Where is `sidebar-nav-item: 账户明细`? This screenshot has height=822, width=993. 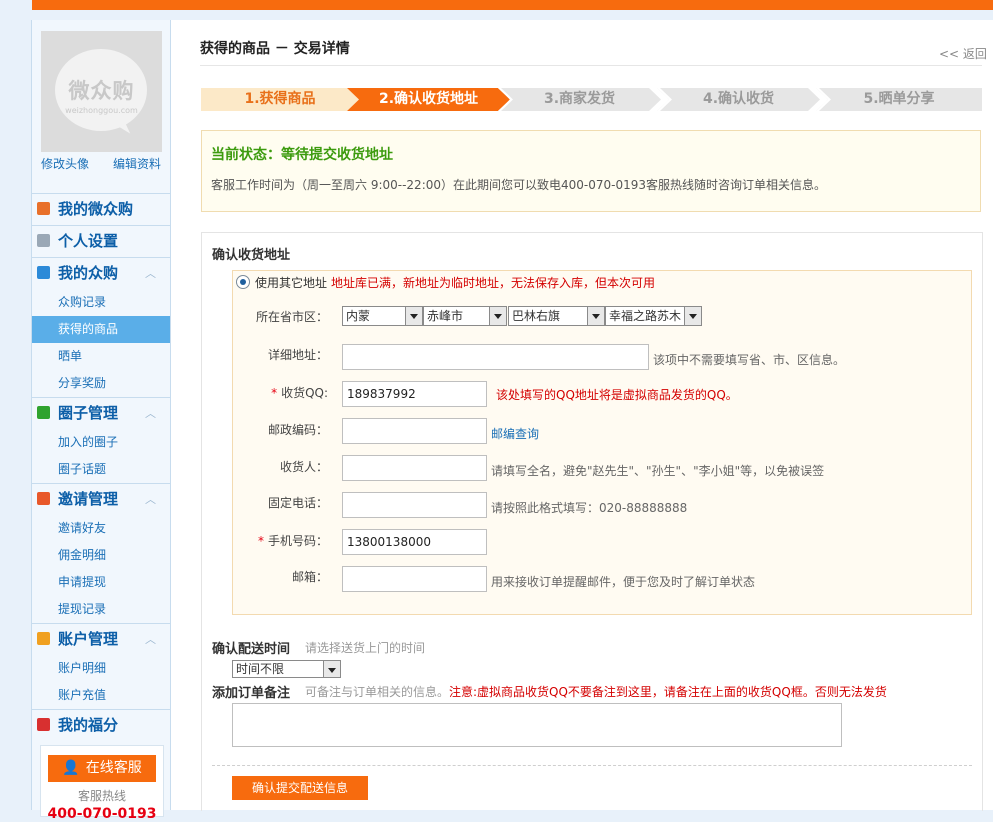
sidebar-nav-item: 账户明细 is located at coordinates (101, 668).